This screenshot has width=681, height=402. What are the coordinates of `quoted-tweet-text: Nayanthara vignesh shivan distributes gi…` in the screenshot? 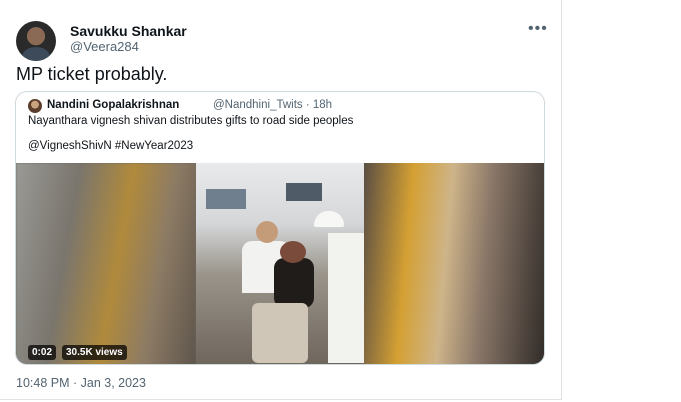 It's located at (191, 121).